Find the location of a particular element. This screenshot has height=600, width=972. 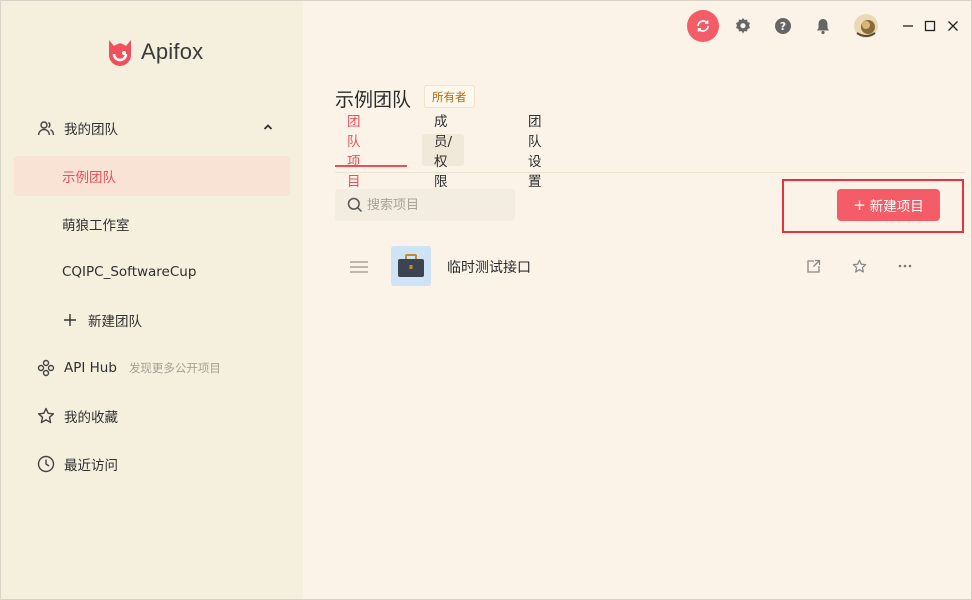

sidebar-item-api-hub: API Hub 发现更多公开项目 is located at coordinates (152, 368).